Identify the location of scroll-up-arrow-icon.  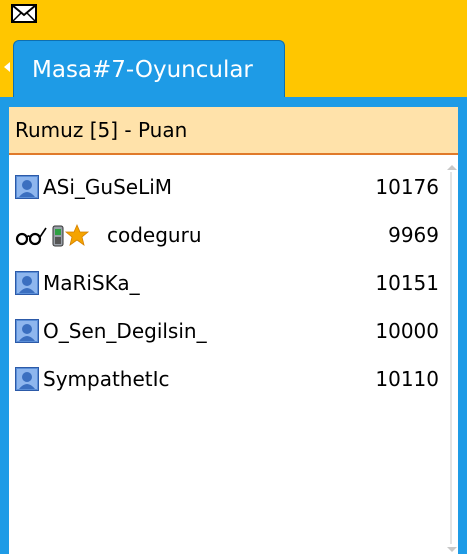
(452, 167).